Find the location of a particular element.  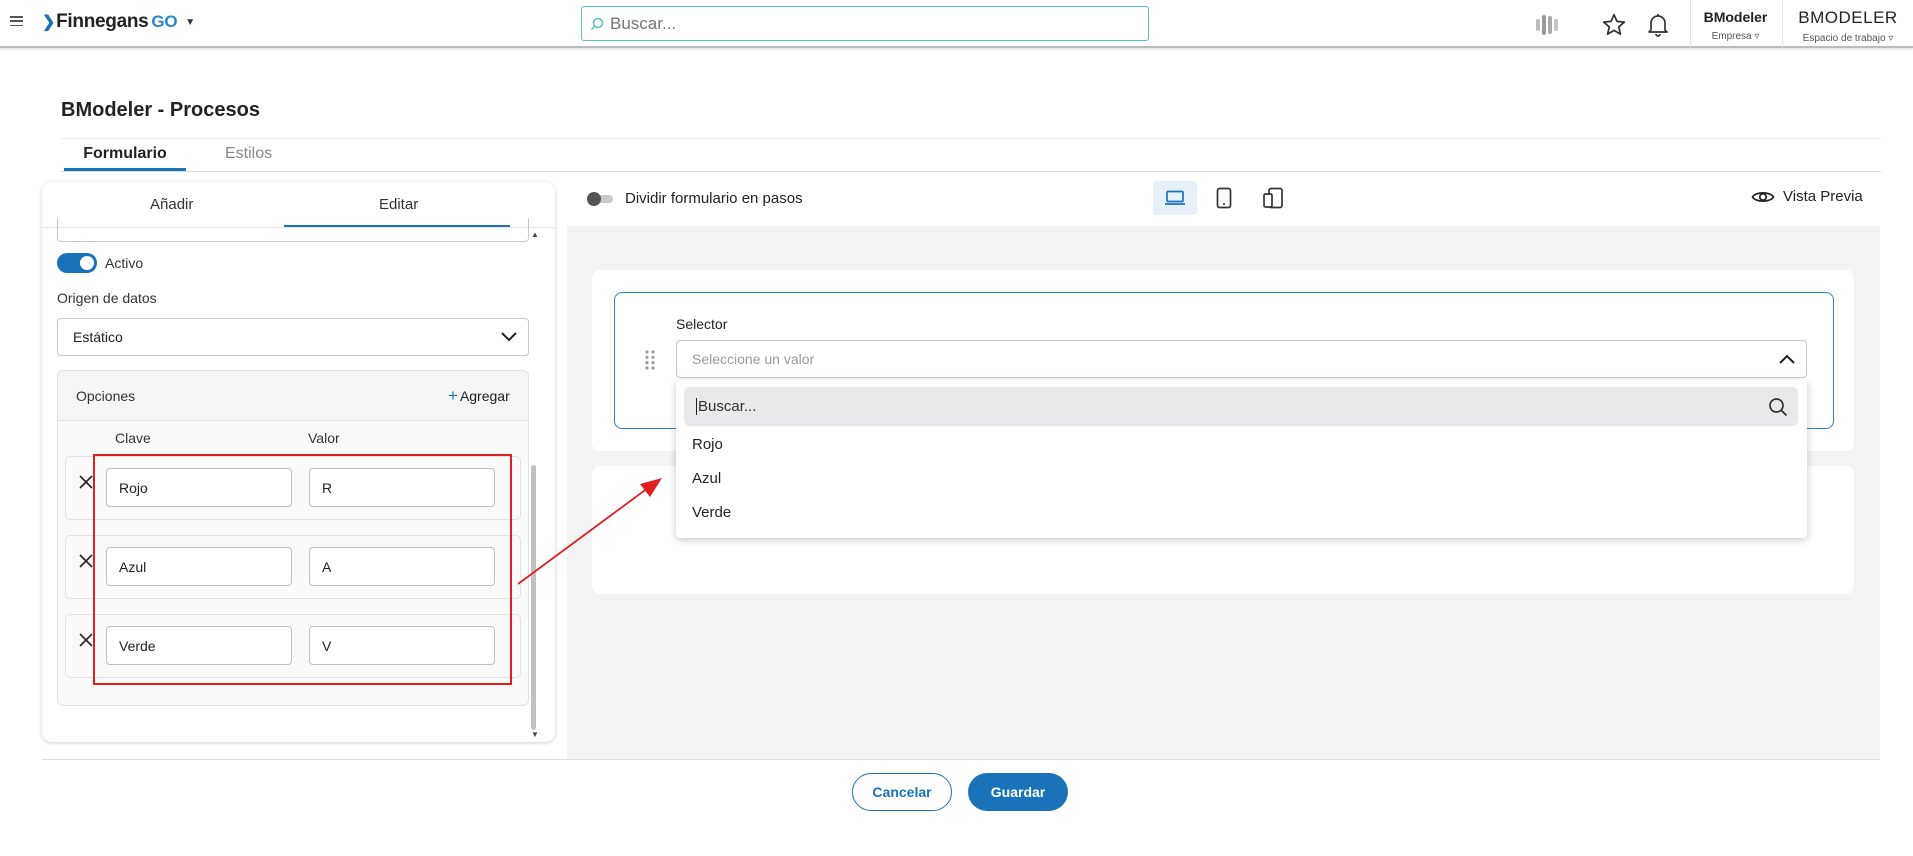

footer-divider is located at coordinates (961, 759).